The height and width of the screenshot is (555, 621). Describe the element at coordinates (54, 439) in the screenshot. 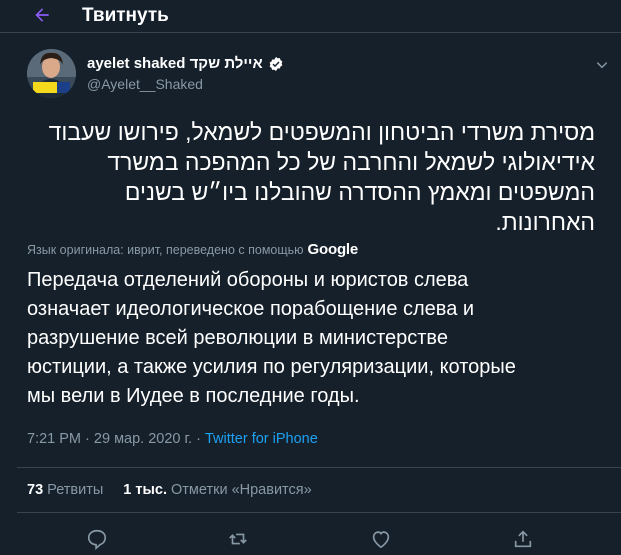

I see `tweet-time: 7:21 PM` at that location.